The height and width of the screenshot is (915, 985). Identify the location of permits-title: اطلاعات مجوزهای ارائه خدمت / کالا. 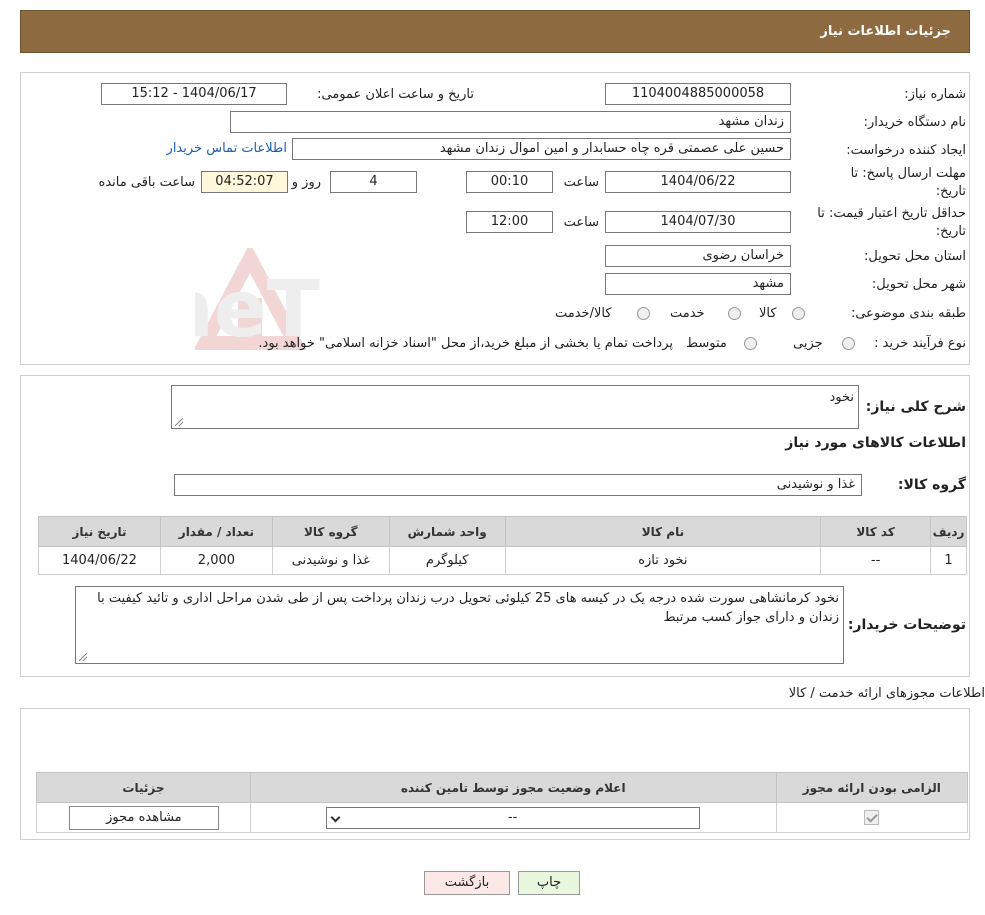
(886, 693).